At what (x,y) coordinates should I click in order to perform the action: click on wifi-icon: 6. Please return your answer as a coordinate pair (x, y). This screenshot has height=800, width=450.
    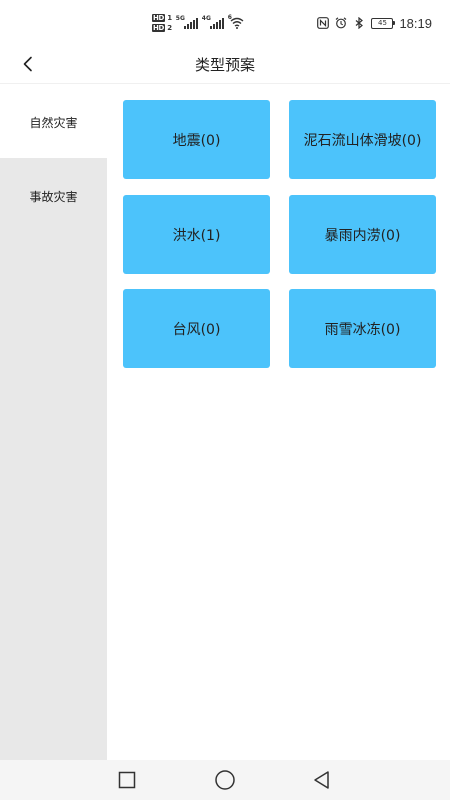
    Looking at the image, I should click on (236, 21).